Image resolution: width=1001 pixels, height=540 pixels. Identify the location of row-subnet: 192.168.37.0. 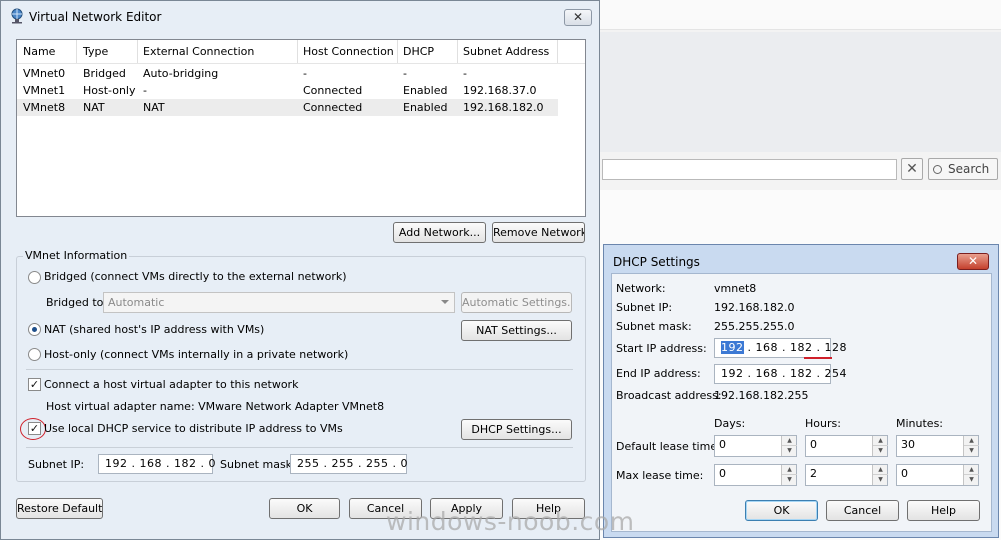
(500, 90).